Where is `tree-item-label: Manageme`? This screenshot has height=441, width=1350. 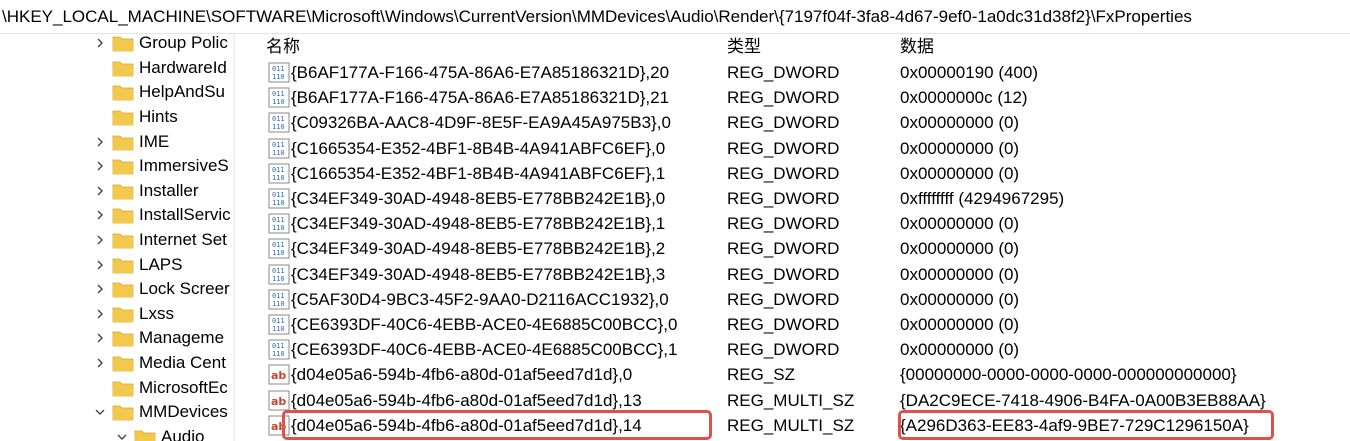
tree-item-label: Manageme is located at coordinates (182, 338).